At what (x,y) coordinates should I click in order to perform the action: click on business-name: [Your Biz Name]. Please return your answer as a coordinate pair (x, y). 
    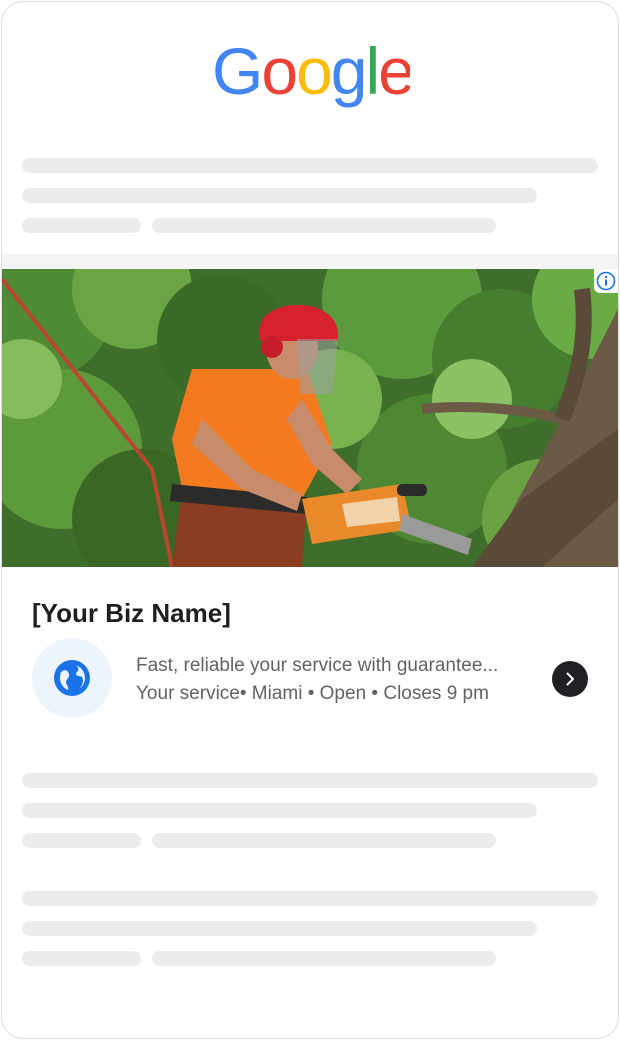
    Looking at the image, I should click on (131, 613).